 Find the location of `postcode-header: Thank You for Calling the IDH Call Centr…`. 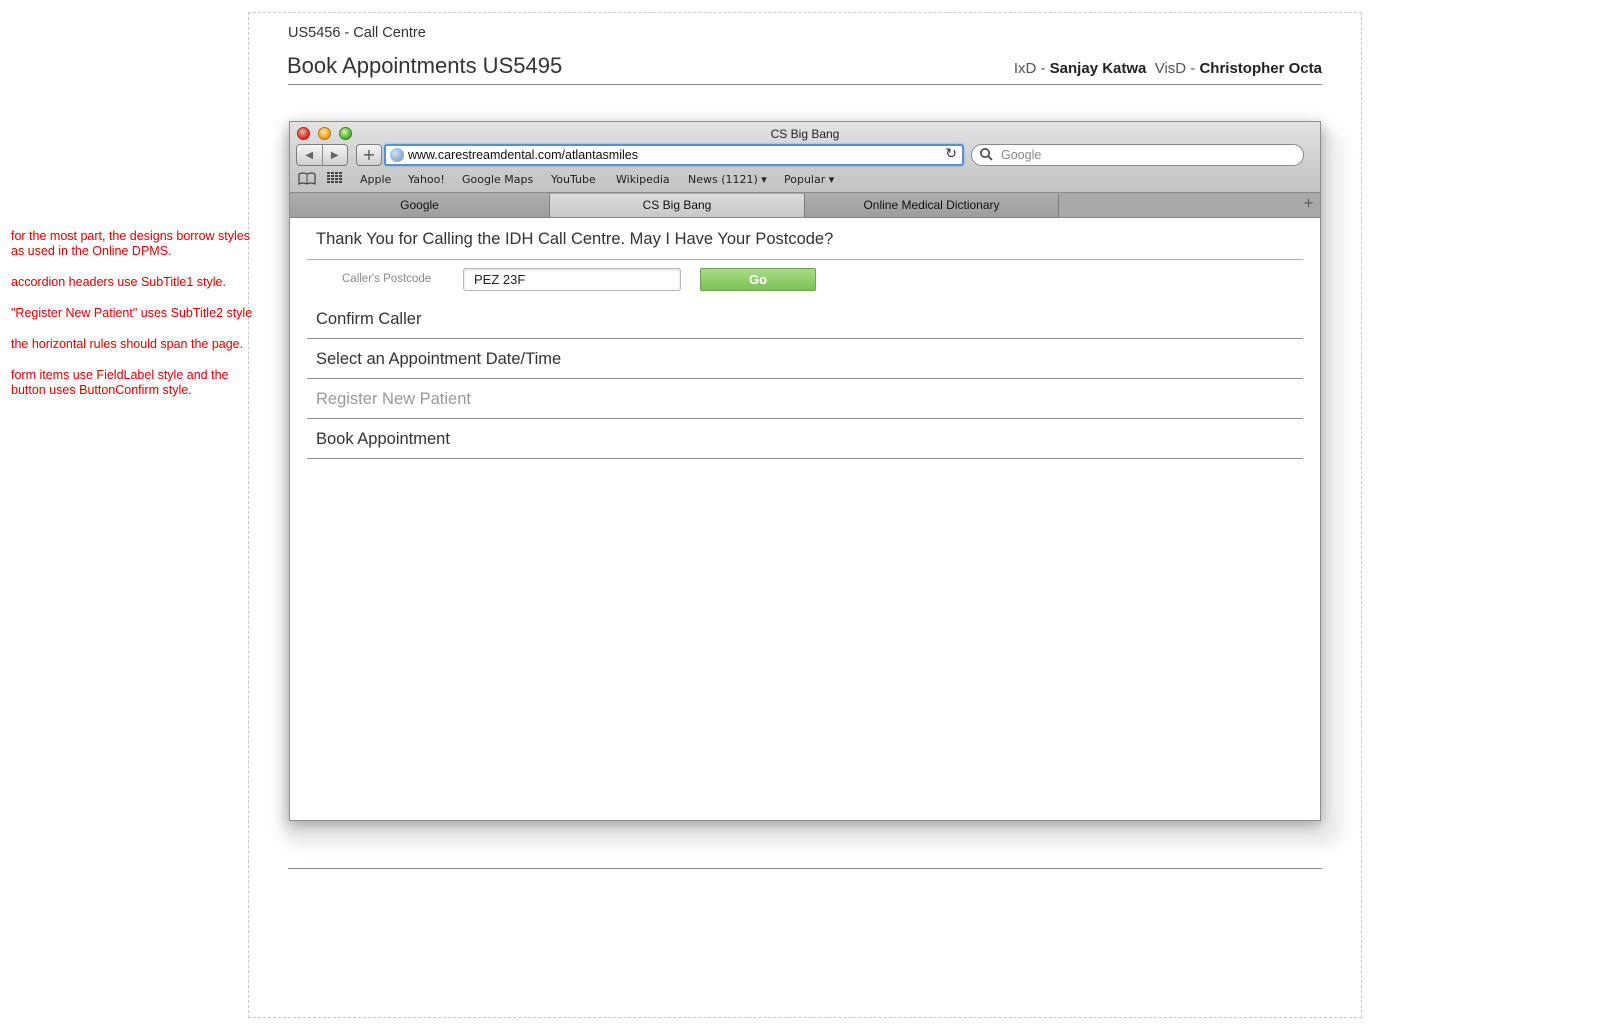

postcode-header: Thank You for Calling the IDH Call Centr… is located at coordinates (805, 239).